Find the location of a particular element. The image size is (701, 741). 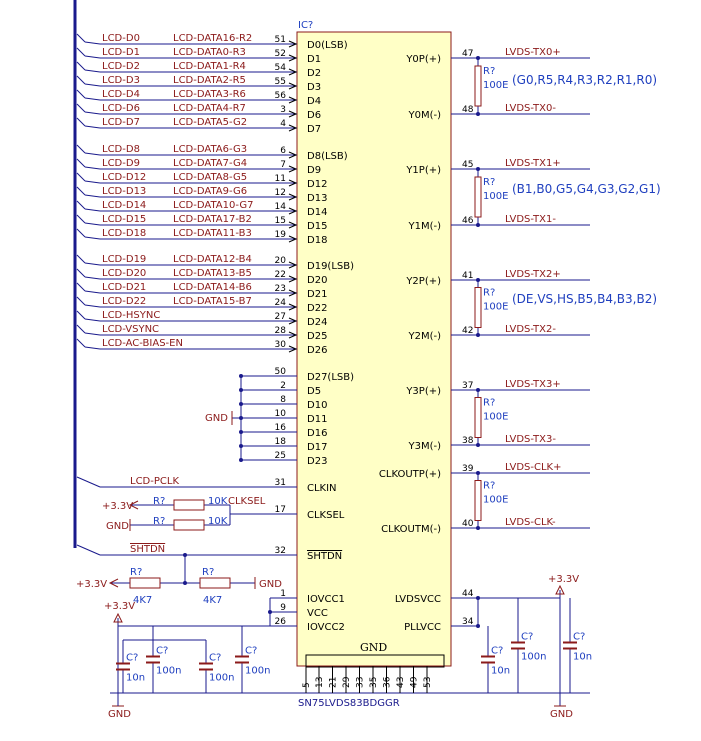

net-alias: LCD-DATA11-B3 is located at coordinates (212, 233).